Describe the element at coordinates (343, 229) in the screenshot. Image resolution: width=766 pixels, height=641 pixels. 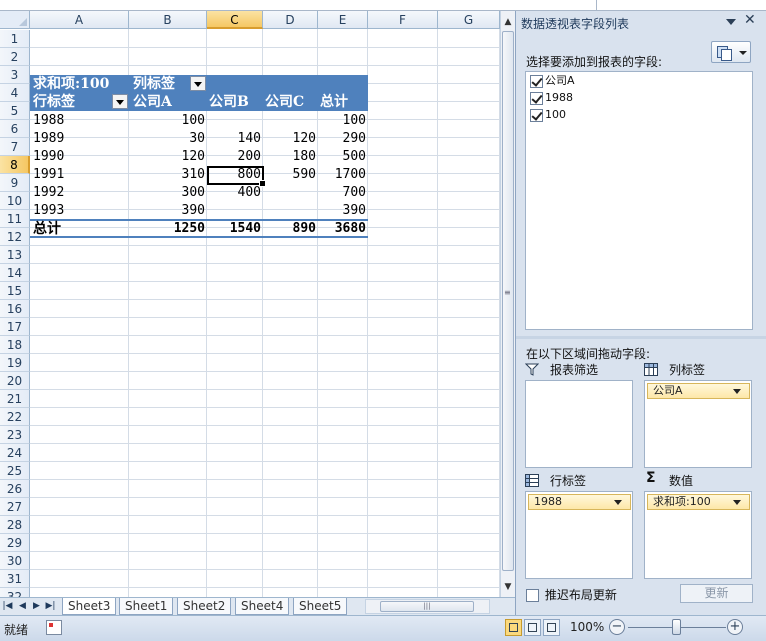
I see `pivot-total-grand: 3680` at that location.